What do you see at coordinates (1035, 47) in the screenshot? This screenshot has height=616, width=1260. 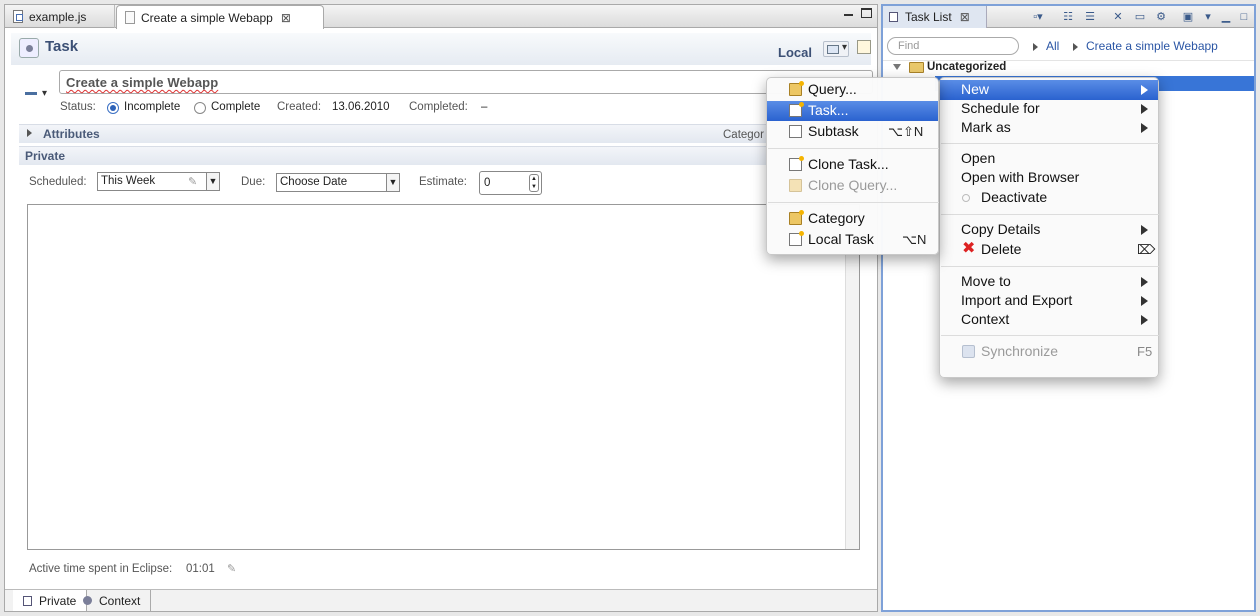 I see `breadcrumb-arrow-icon` at bounding box center [1035, 47].